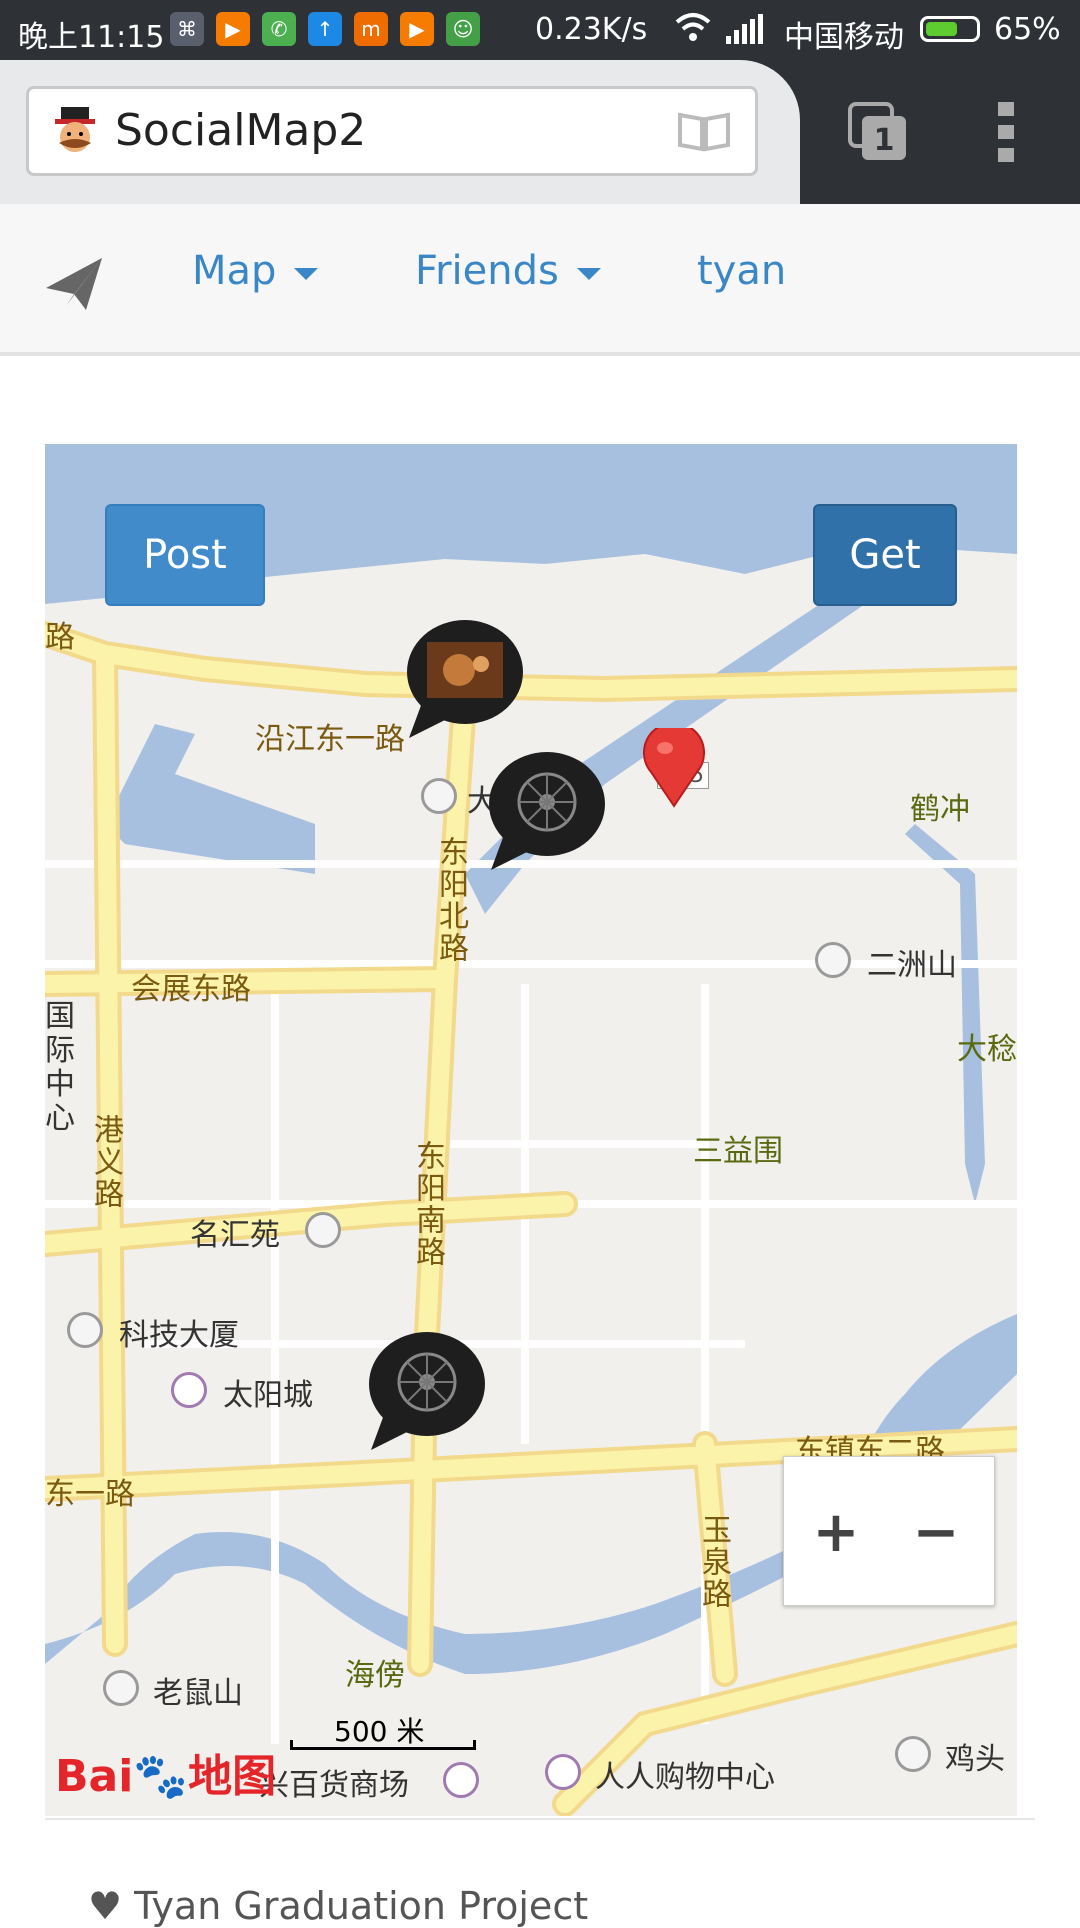 This screenshot has width=1080, height=1928. Describe the element at coordinates (674, 768) in the screenshot. I see `current-location-pin-icon` at that location.